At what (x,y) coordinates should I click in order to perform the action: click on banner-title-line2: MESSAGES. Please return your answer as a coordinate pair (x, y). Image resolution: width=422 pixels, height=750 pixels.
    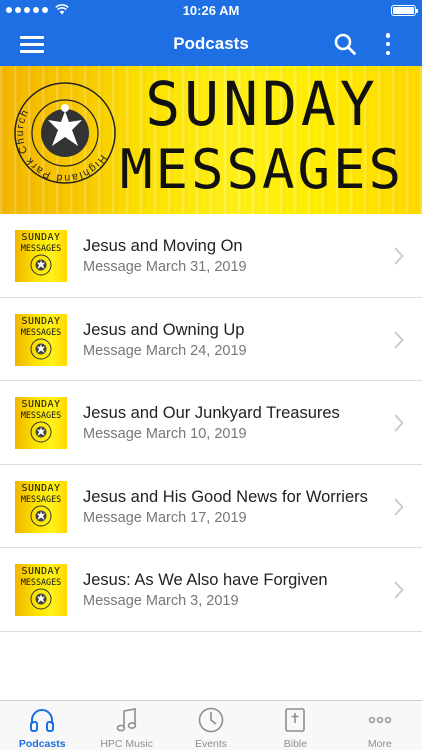
    Looking at the image, I should click on (262, 169).